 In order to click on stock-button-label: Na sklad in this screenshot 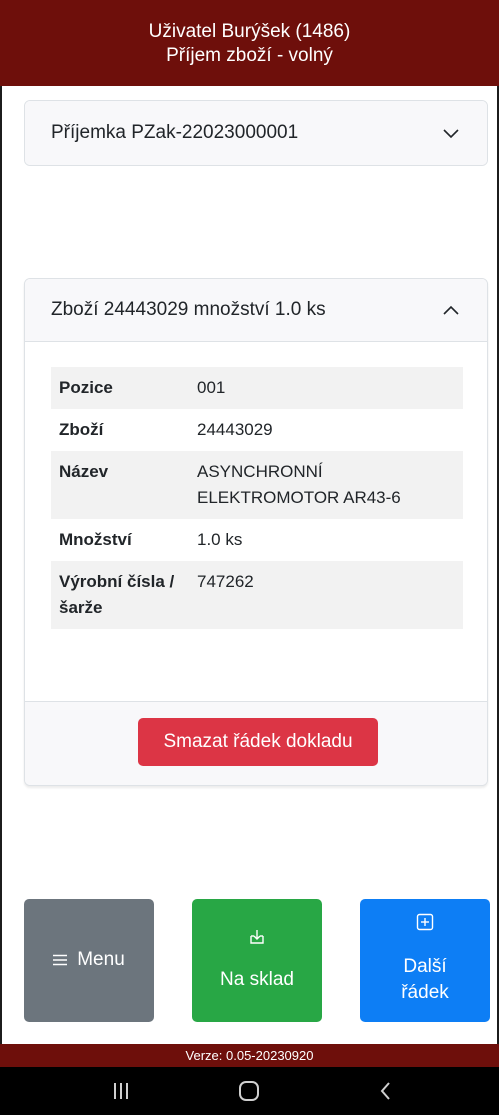, I will do `click(257, 979)`.